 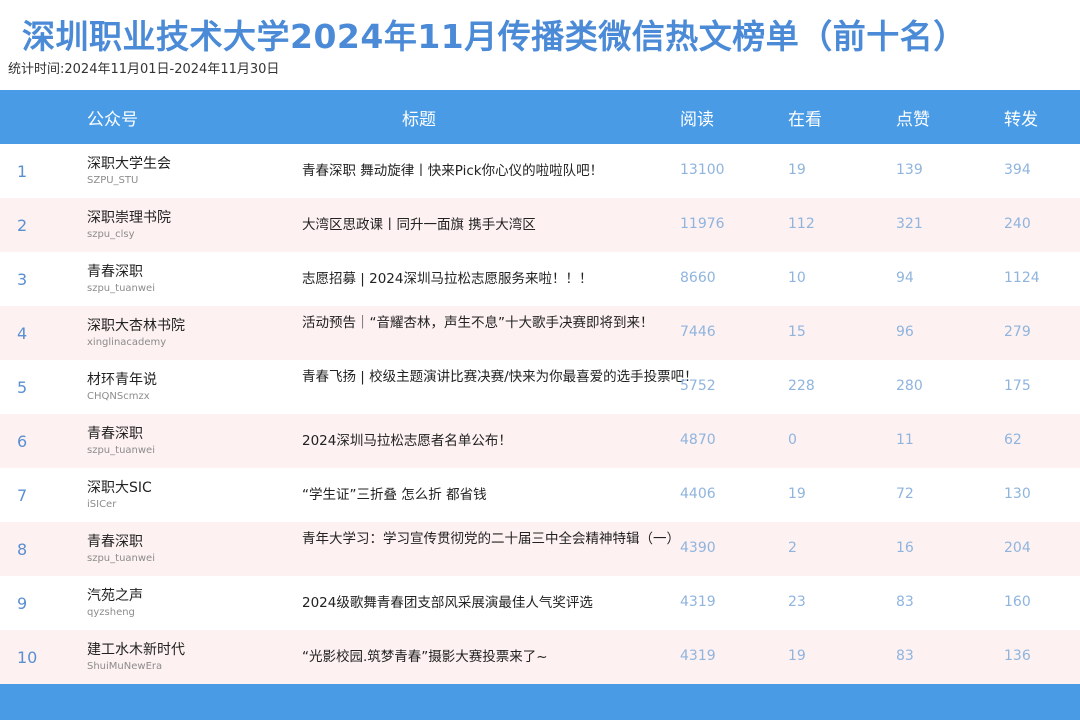 I want to click on account-id: qyzsheng, so click(x=111, y=612).